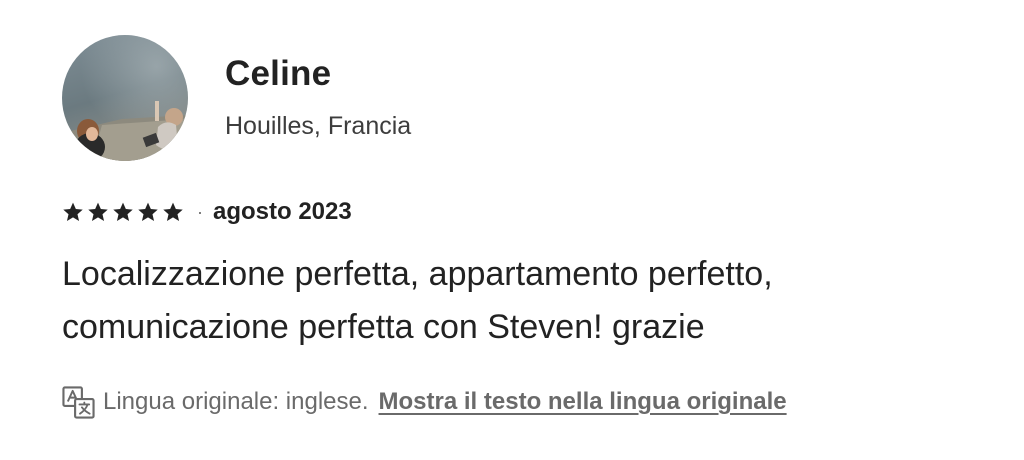  I want to click on review-date: agosto 2023, so click(282, 211).